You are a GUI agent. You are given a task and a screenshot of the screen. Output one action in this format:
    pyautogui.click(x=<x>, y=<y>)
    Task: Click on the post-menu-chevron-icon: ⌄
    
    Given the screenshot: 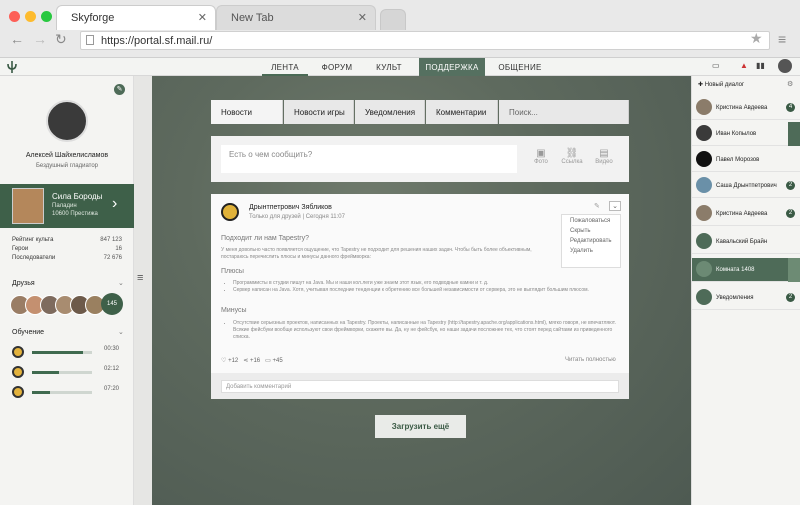 What is the action you would take?
    pyautogui.click(x=615, y=206)
    